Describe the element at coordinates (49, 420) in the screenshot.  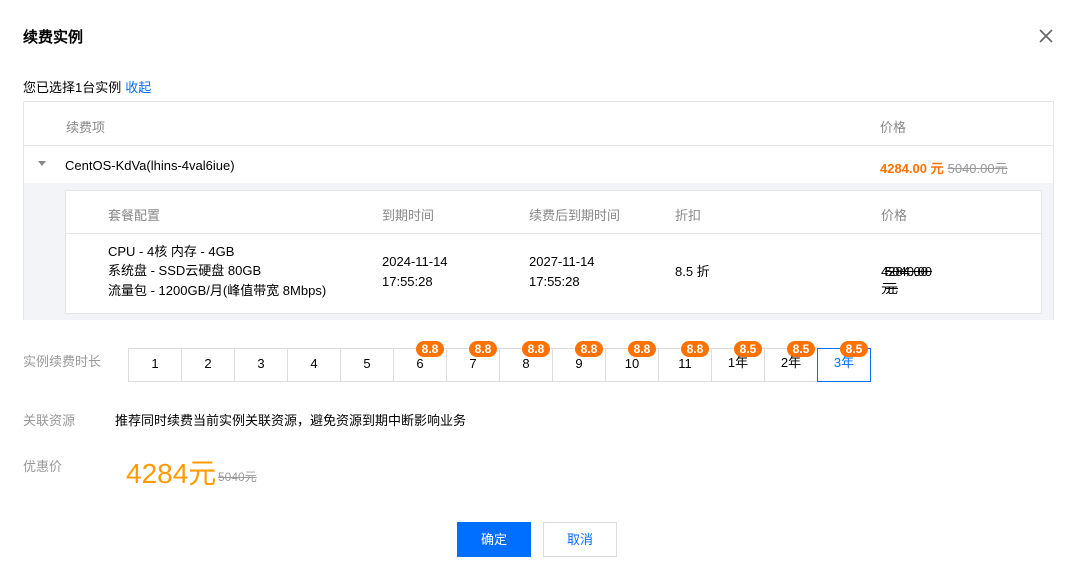
I see `related-label: 关联资源` at that location.